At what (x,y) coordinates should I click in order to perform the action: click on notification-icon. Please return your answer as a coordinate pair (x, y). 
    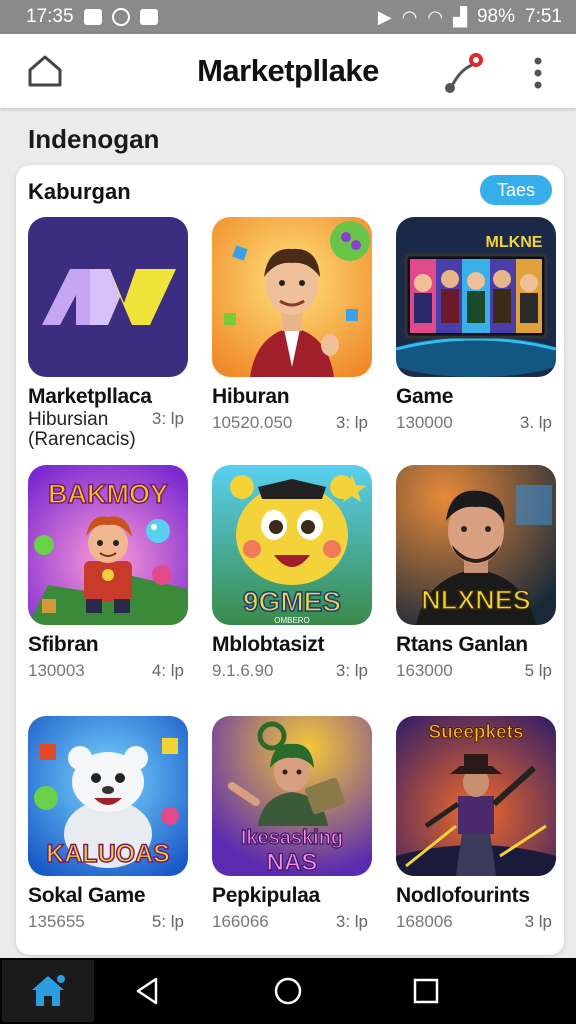
    Looking at the image, I should click on (92, 17).